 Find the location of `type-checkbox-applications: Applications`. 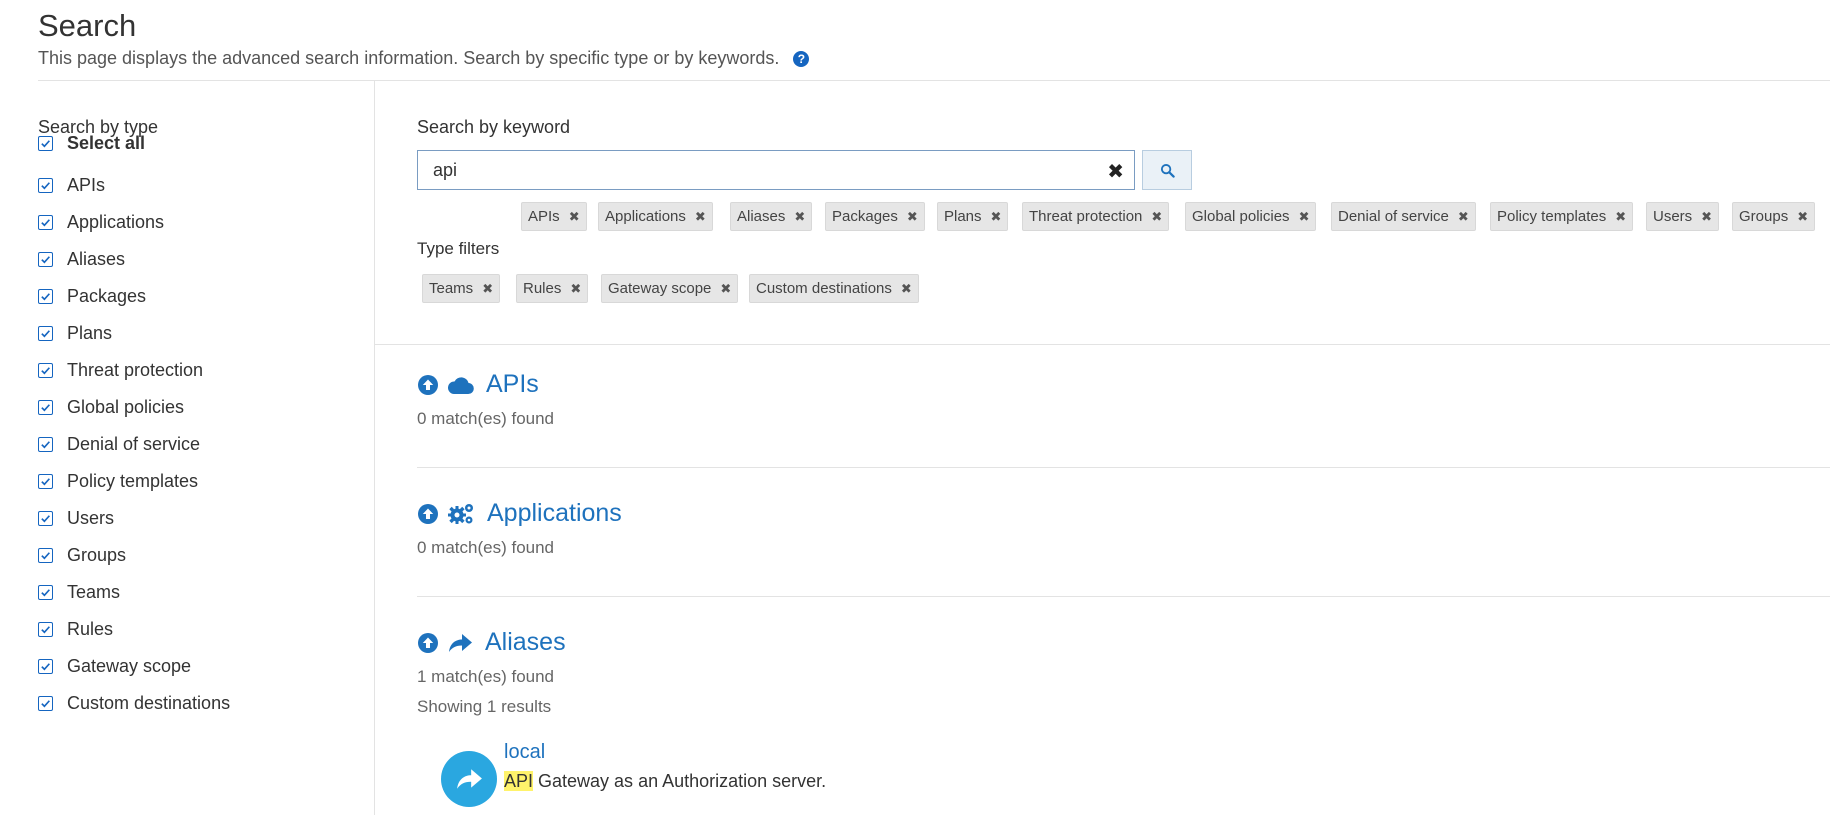

type-checkbox-applications: Applications is located at coordinates (101, 222).